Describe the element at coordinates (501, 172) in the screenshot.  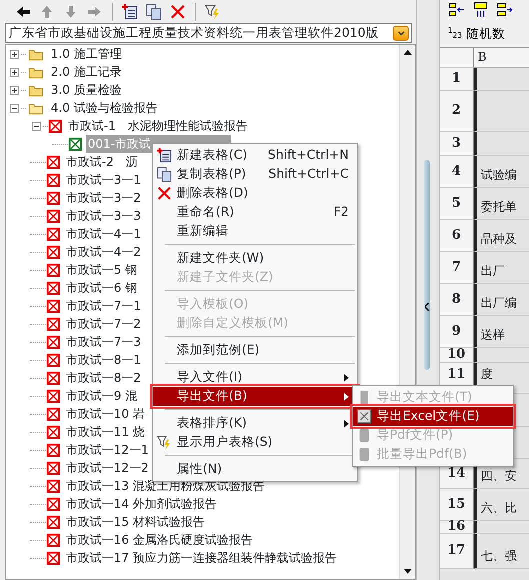
I see `sheet-cell: 试验编` at that location.